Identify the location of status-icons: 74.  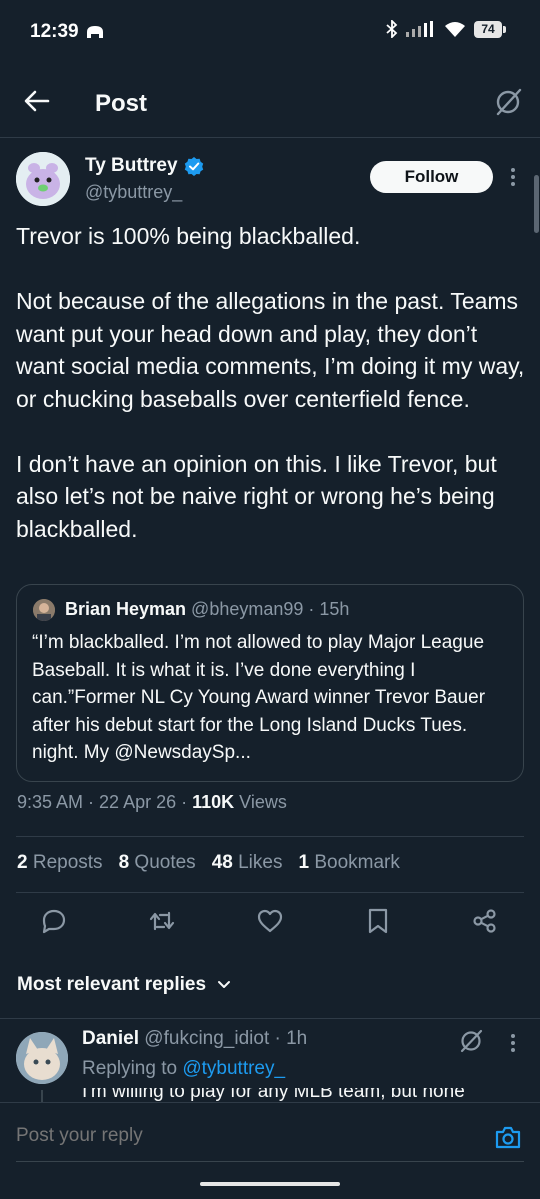
(446, 29).